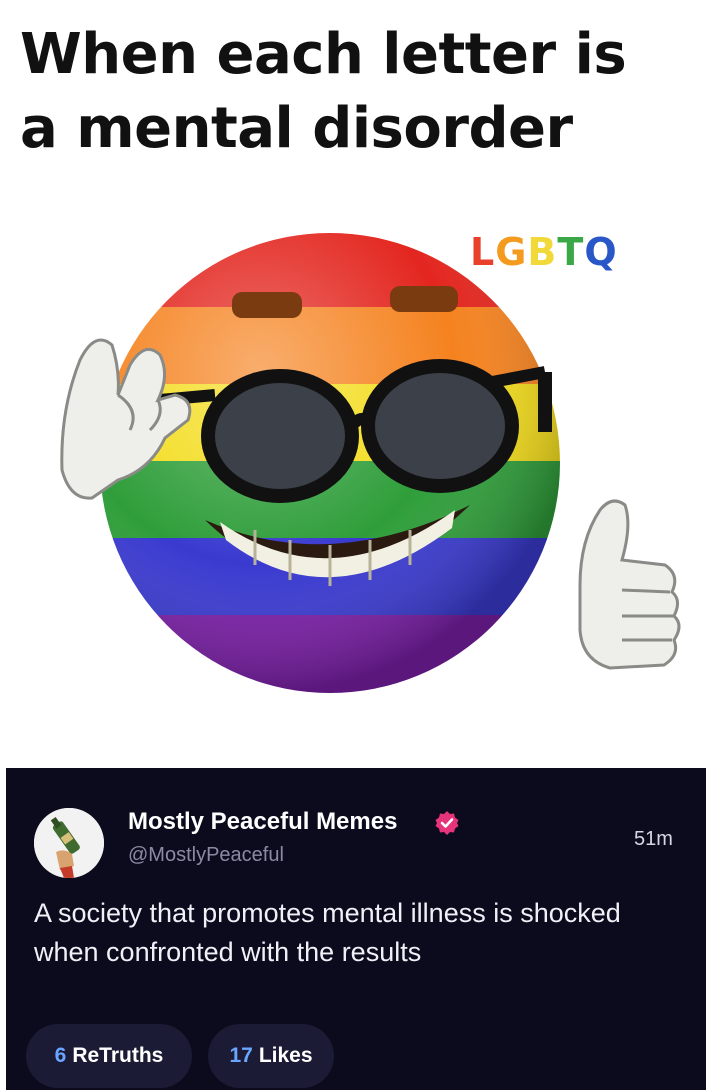 This screenshot has width=720, height=1090. I want to click on meme-caption: When each letter is a mental disorder, so click(365, 92).